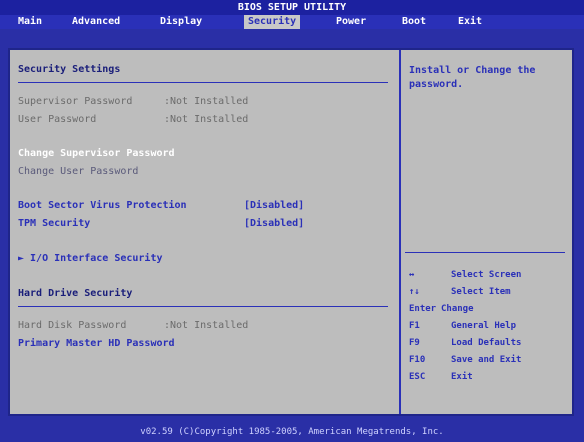 The height and width of the screenshot is (442, 584). I want to click on f1-key: F1, so click(414, 326).